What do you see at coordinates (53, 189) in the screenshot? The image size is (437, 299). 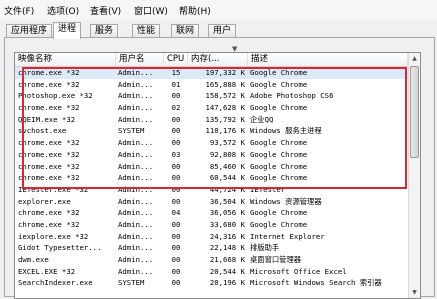 I see `process-name: IETester.exe *32` at bounding box center [53, 189].